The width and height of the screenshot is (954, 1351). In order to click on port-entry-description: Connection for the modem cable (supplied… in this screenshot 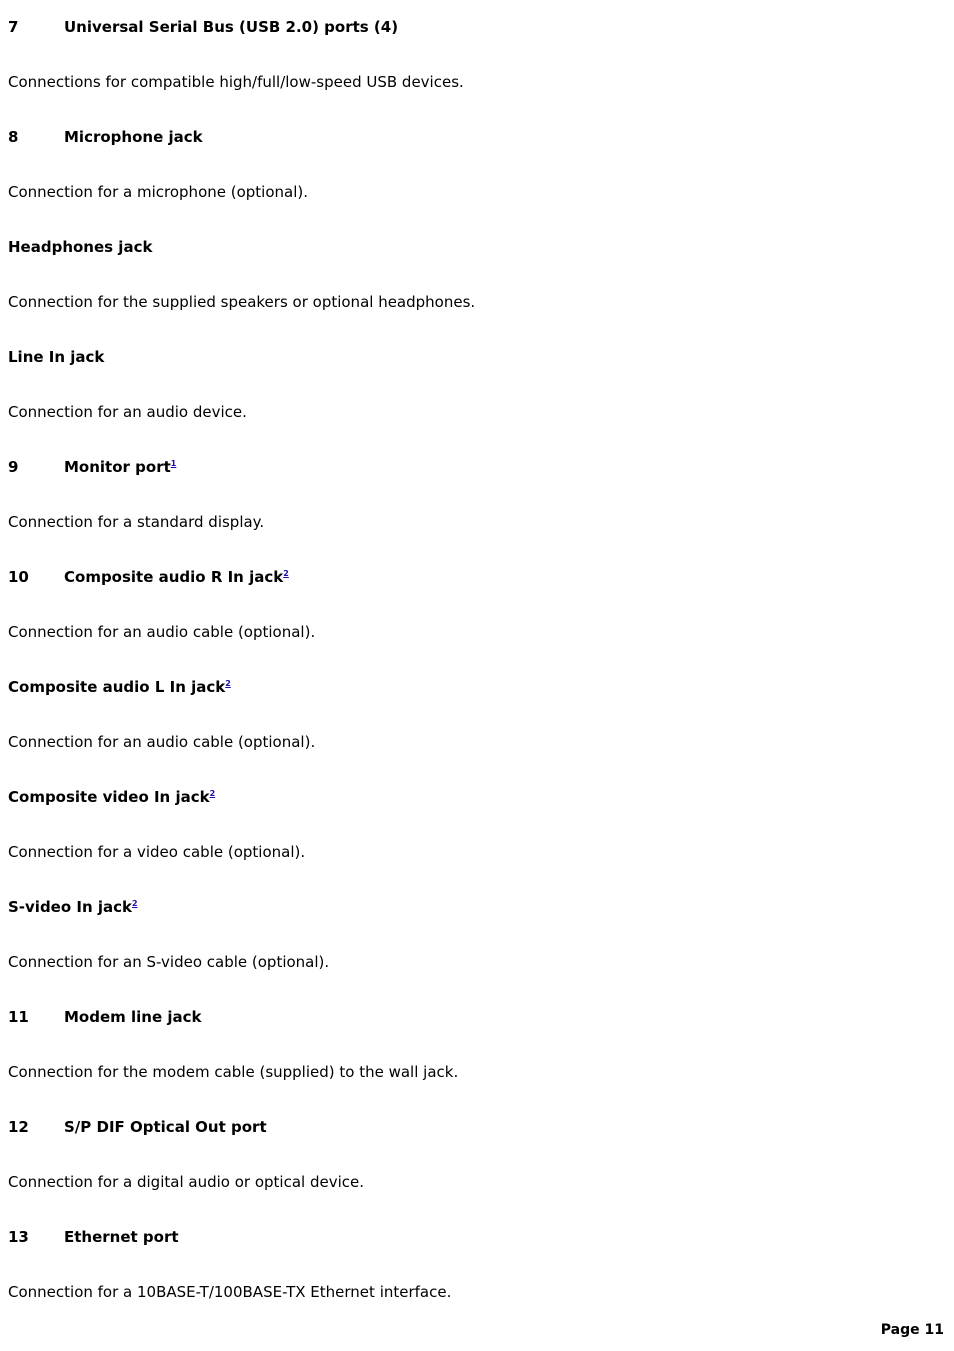, I will do `click(233, 1072)`.